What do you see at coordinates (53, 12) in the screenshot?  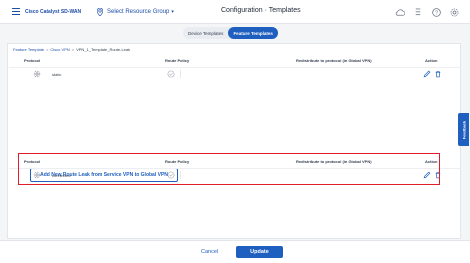 I see `brand-title: Cisco Catalyst SD-WAN` at bounding box center [53, 12].